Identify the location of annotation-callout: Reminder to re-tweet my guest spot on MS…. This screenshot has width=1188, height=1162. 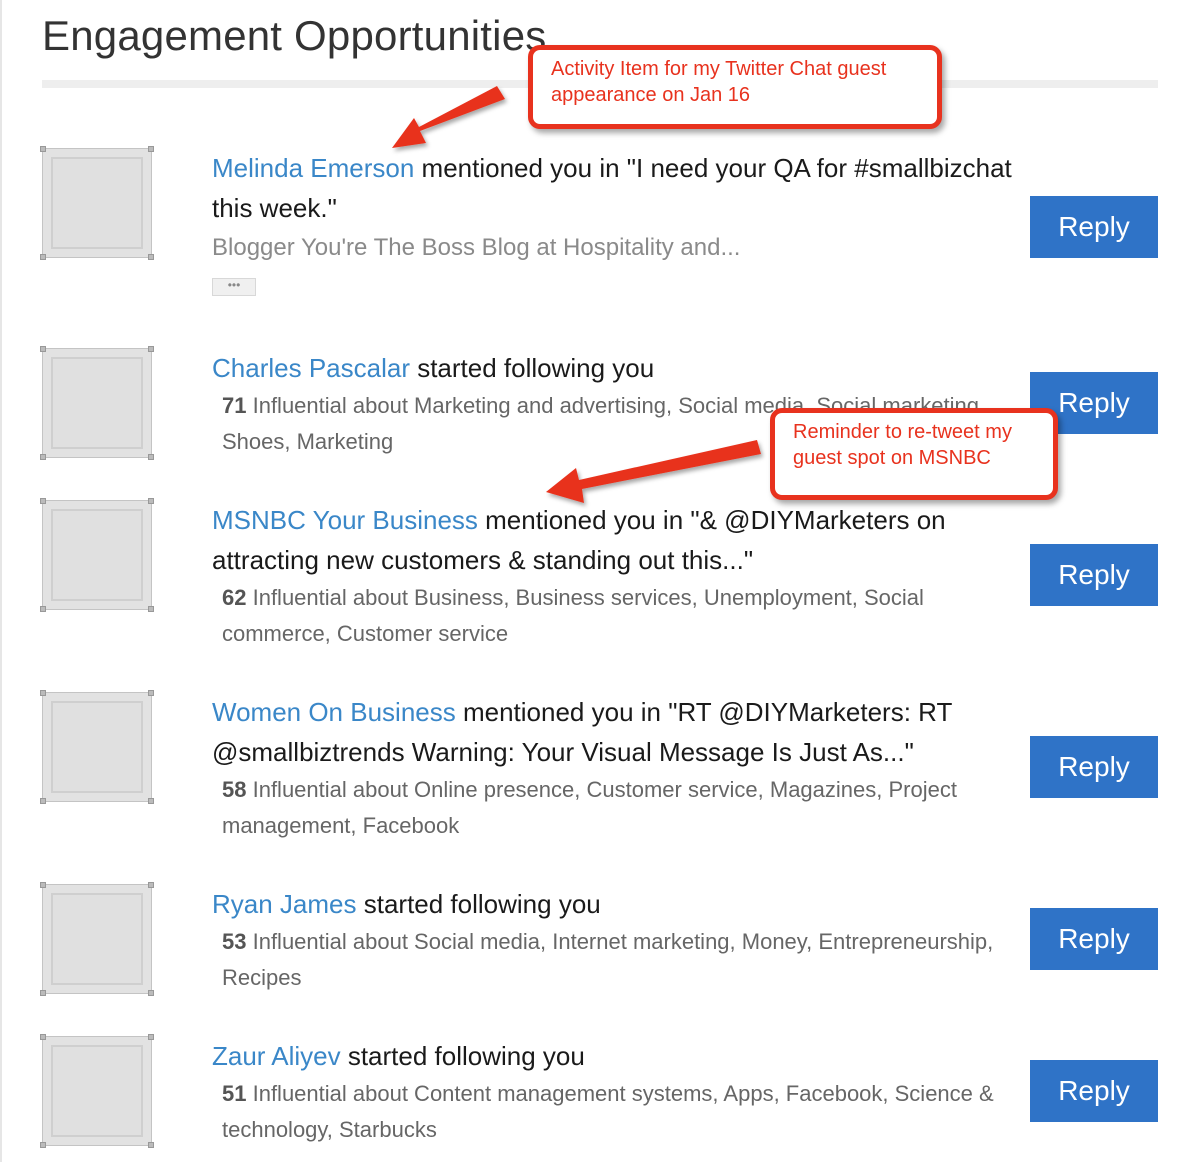
(914, 454).